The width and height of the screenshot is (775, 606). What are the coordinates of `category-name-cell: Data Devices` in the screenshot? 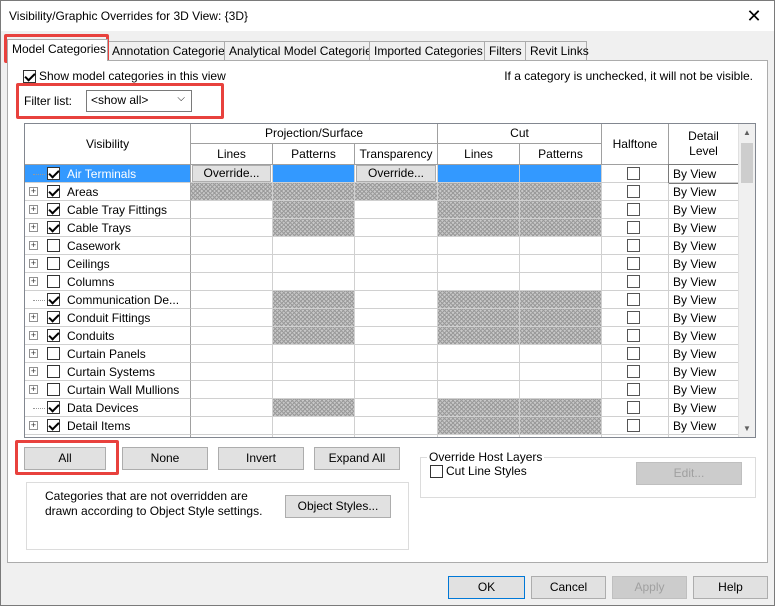 It's located at (108, 408).